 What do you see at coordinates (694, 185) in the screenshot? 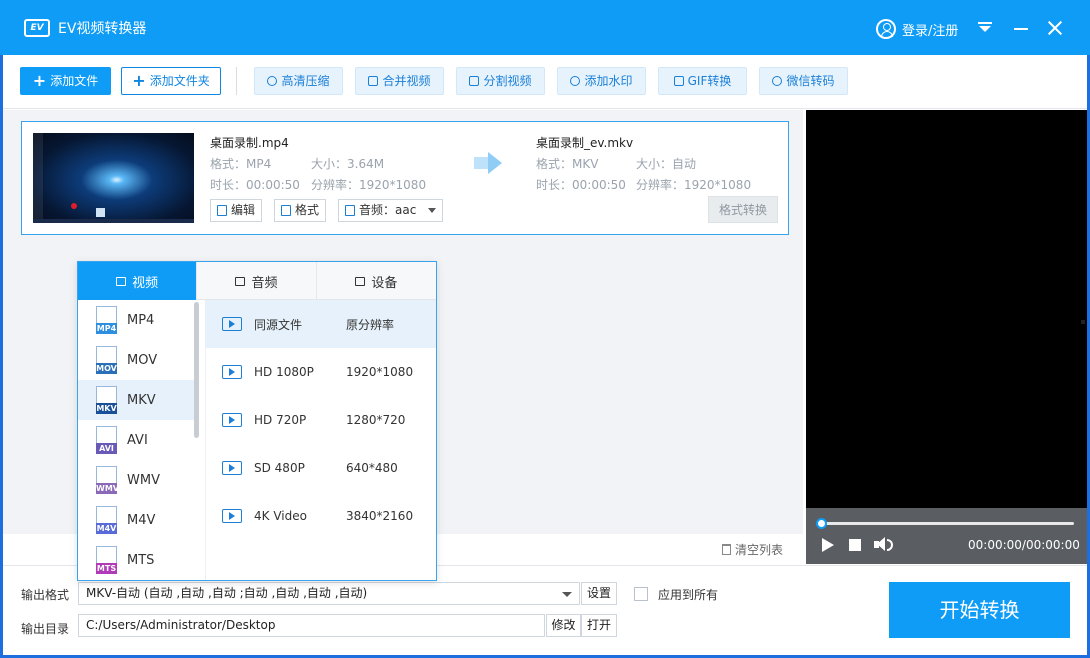
I see `target-resolution: 分辨率：1920*1080` at bounding box center [694, 185].